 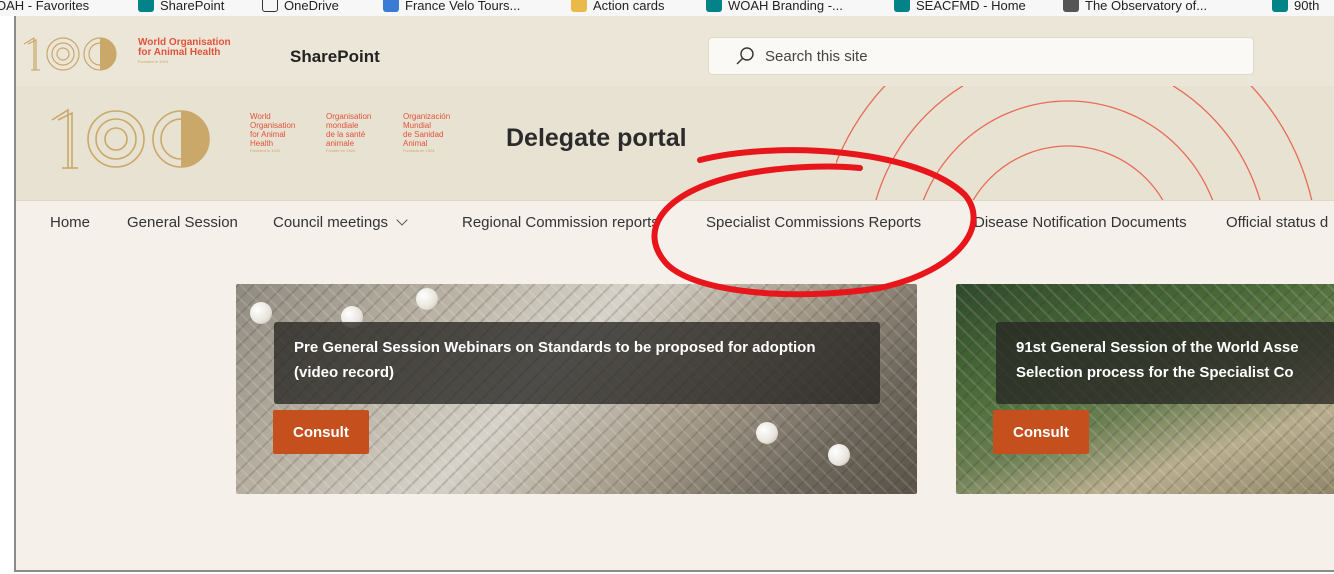 What do you see at coordinates (1155, 372) in the screenshot?
I see `card-title-line: Selection process for the Specialist Co` at bounding box center [1155, 372].